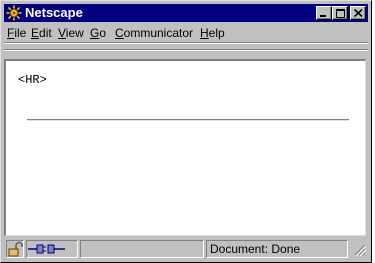 The width and height of the screenshot is (375, 263). What do you see at coordinates (277, 249) in the screenshot?
I see `status-text: Document: Done` at bounding box center [277, 249].